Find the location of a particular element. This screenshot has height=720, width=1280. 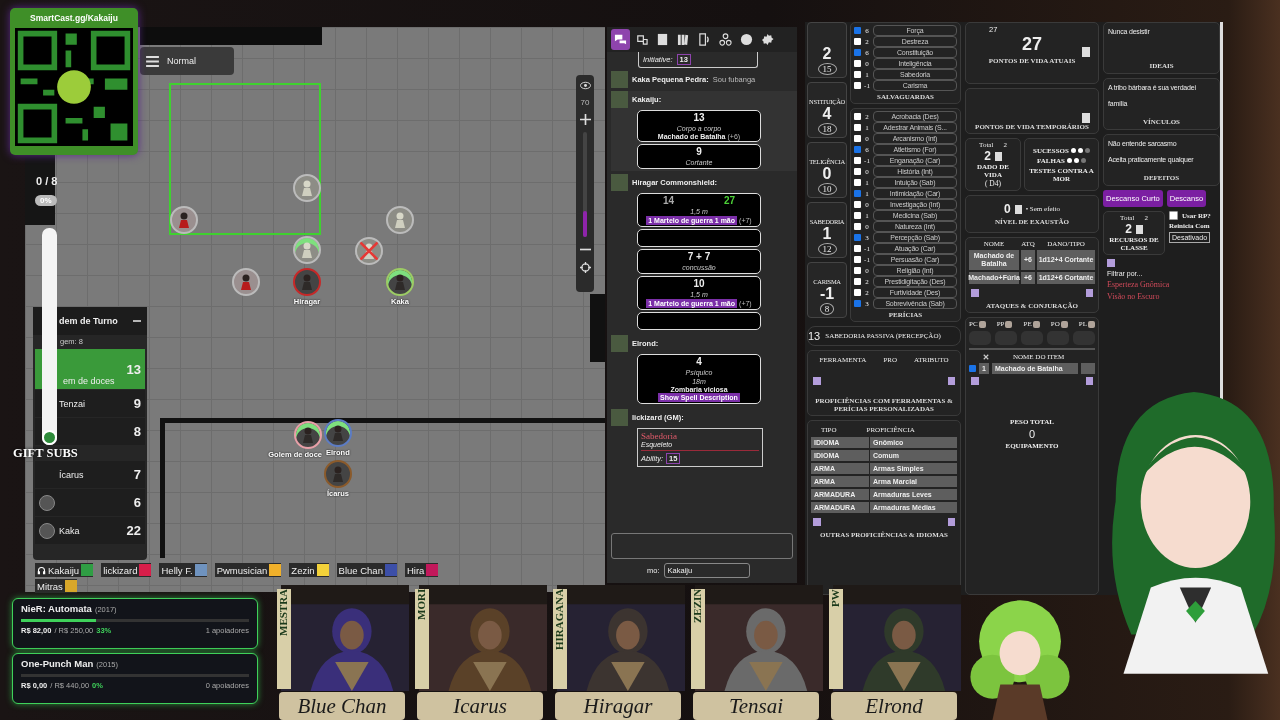

eye-icon is located at coordinates (585, 85).